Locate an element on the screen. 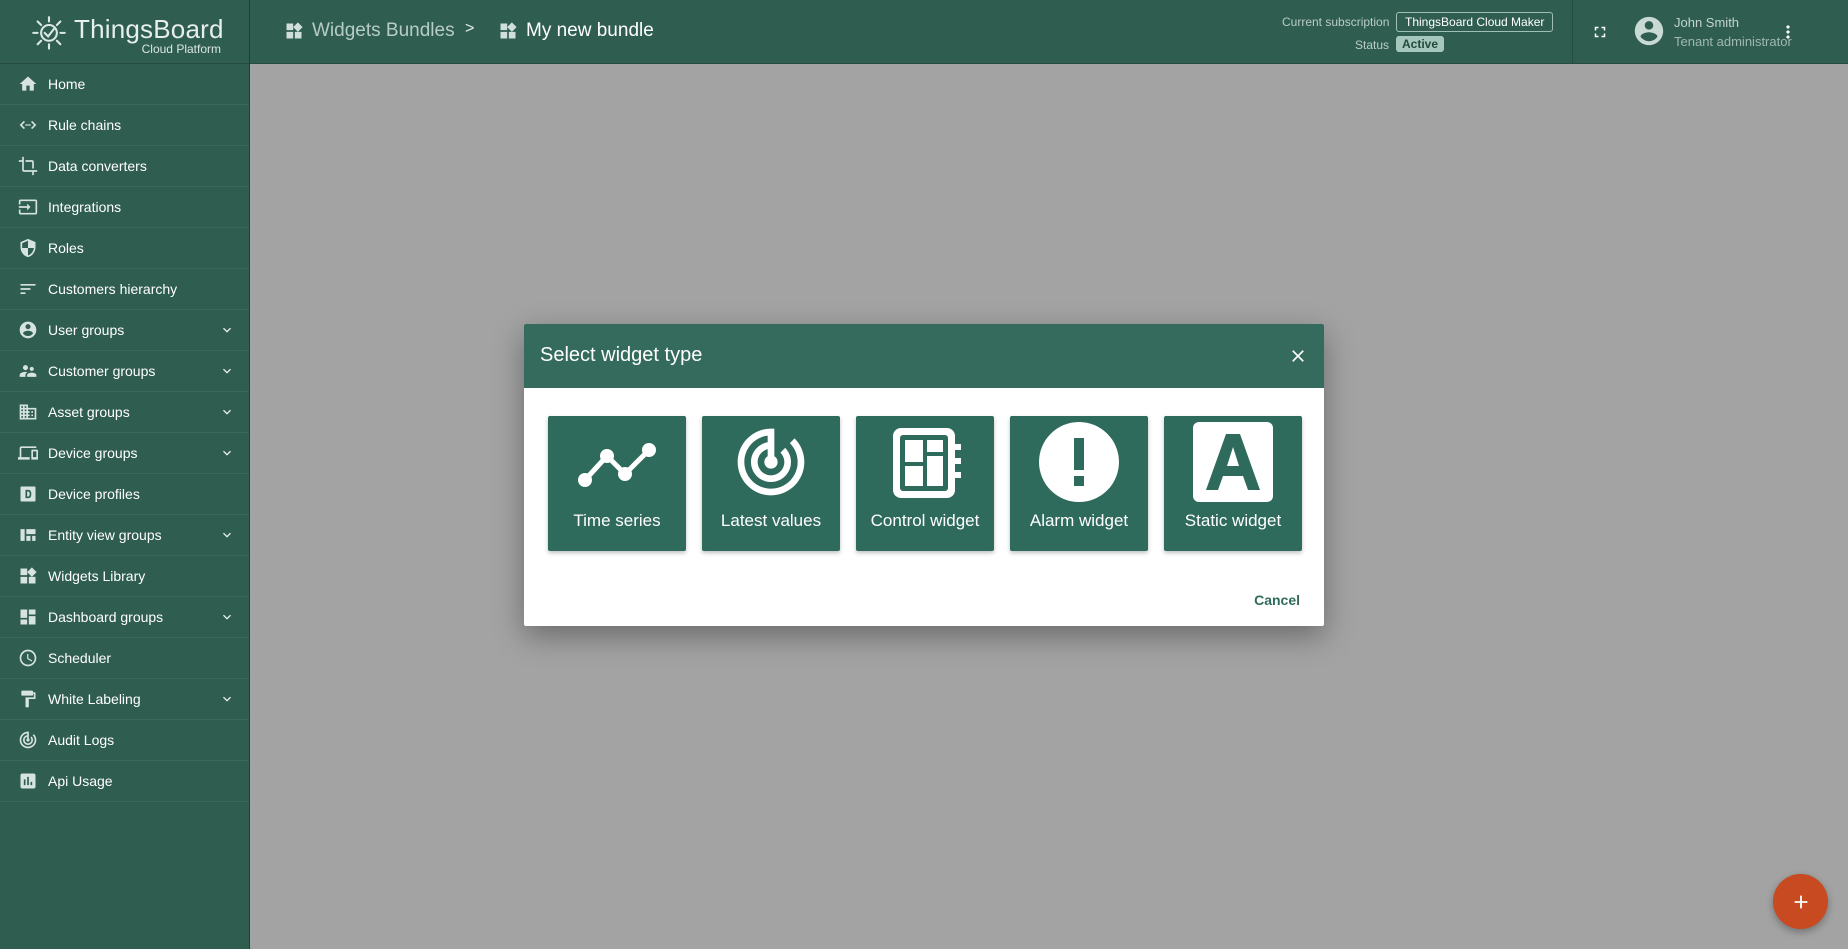 The width and height of the screenshot is (1848, 949). tile-static-widget: Static widget is located at coordinates (1233, 483).